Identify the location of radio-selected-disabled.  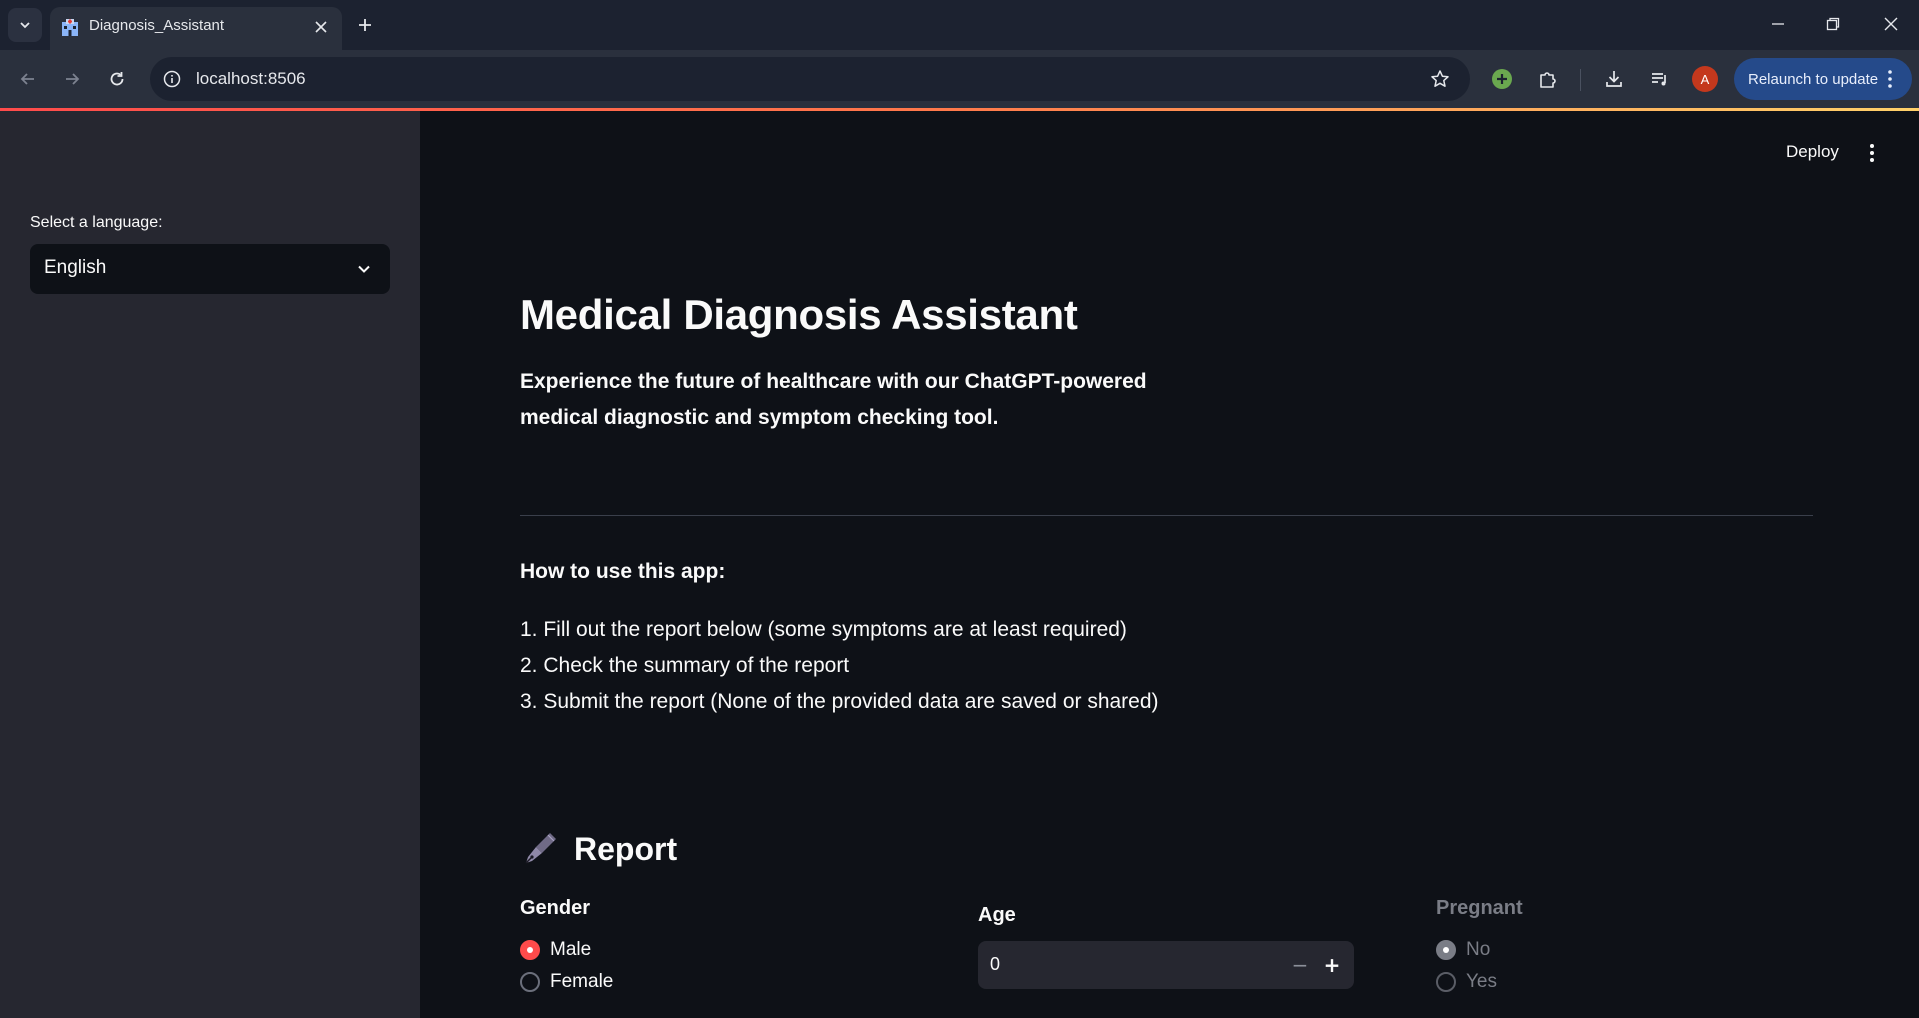
(1446, 950).